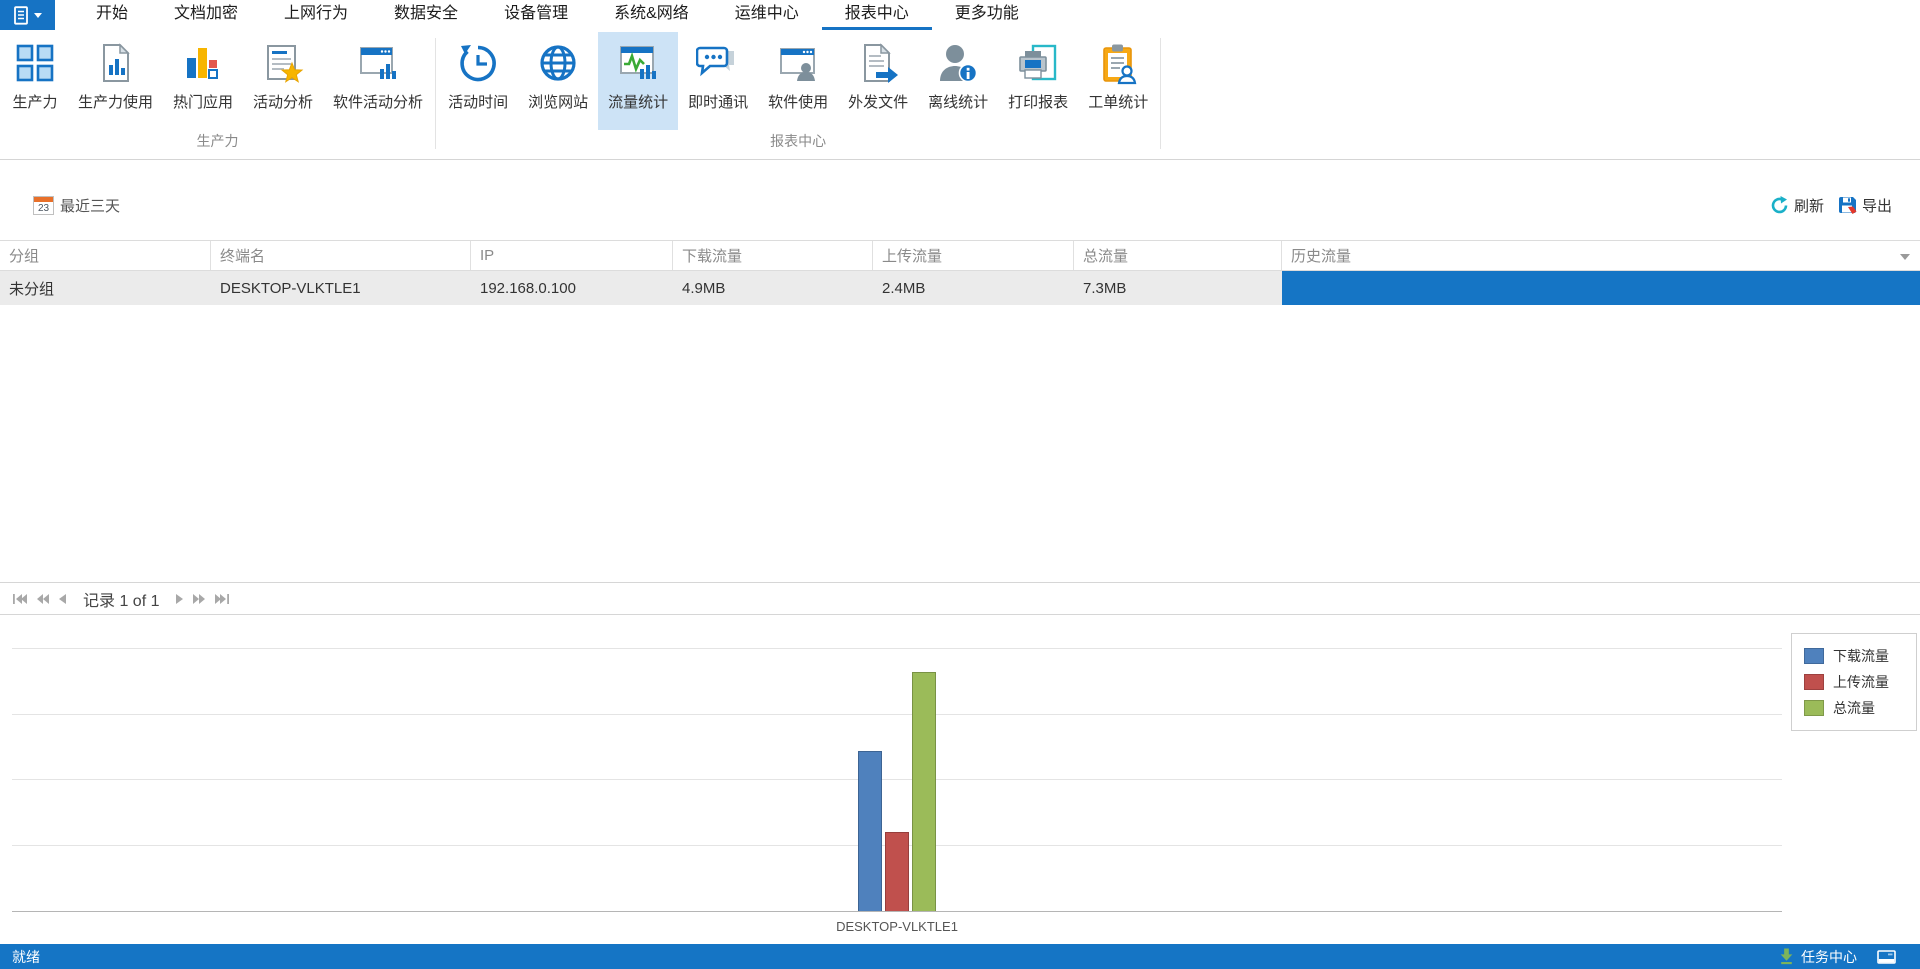 This screenshot has width=1920, height=969. I want to click on legend-label: 下载流量, so click(1861, 656).